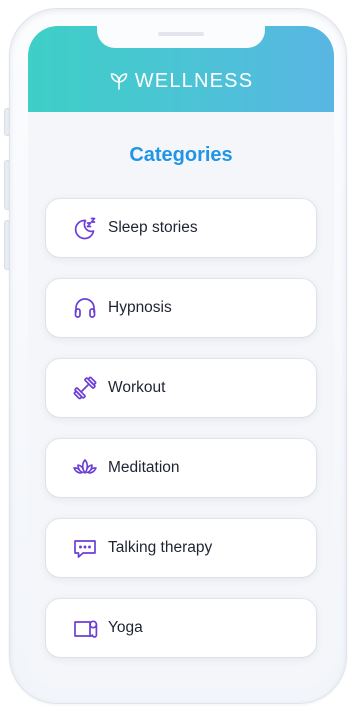 This screenshot has height=711, width=355. I want to click on moon-sleep-icon, so click(85, 228).